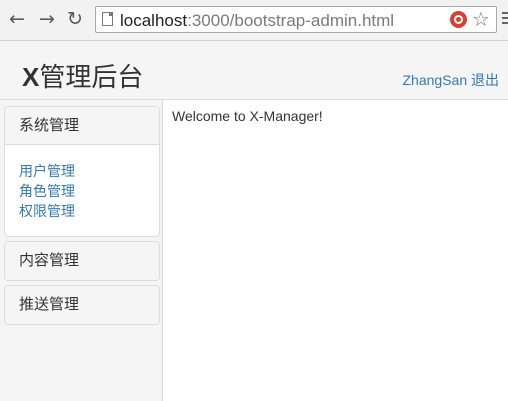  Describe the element at coordinates (82, 126) in the screenshot. I see `panel-heading-system: 系统管理` at that location.